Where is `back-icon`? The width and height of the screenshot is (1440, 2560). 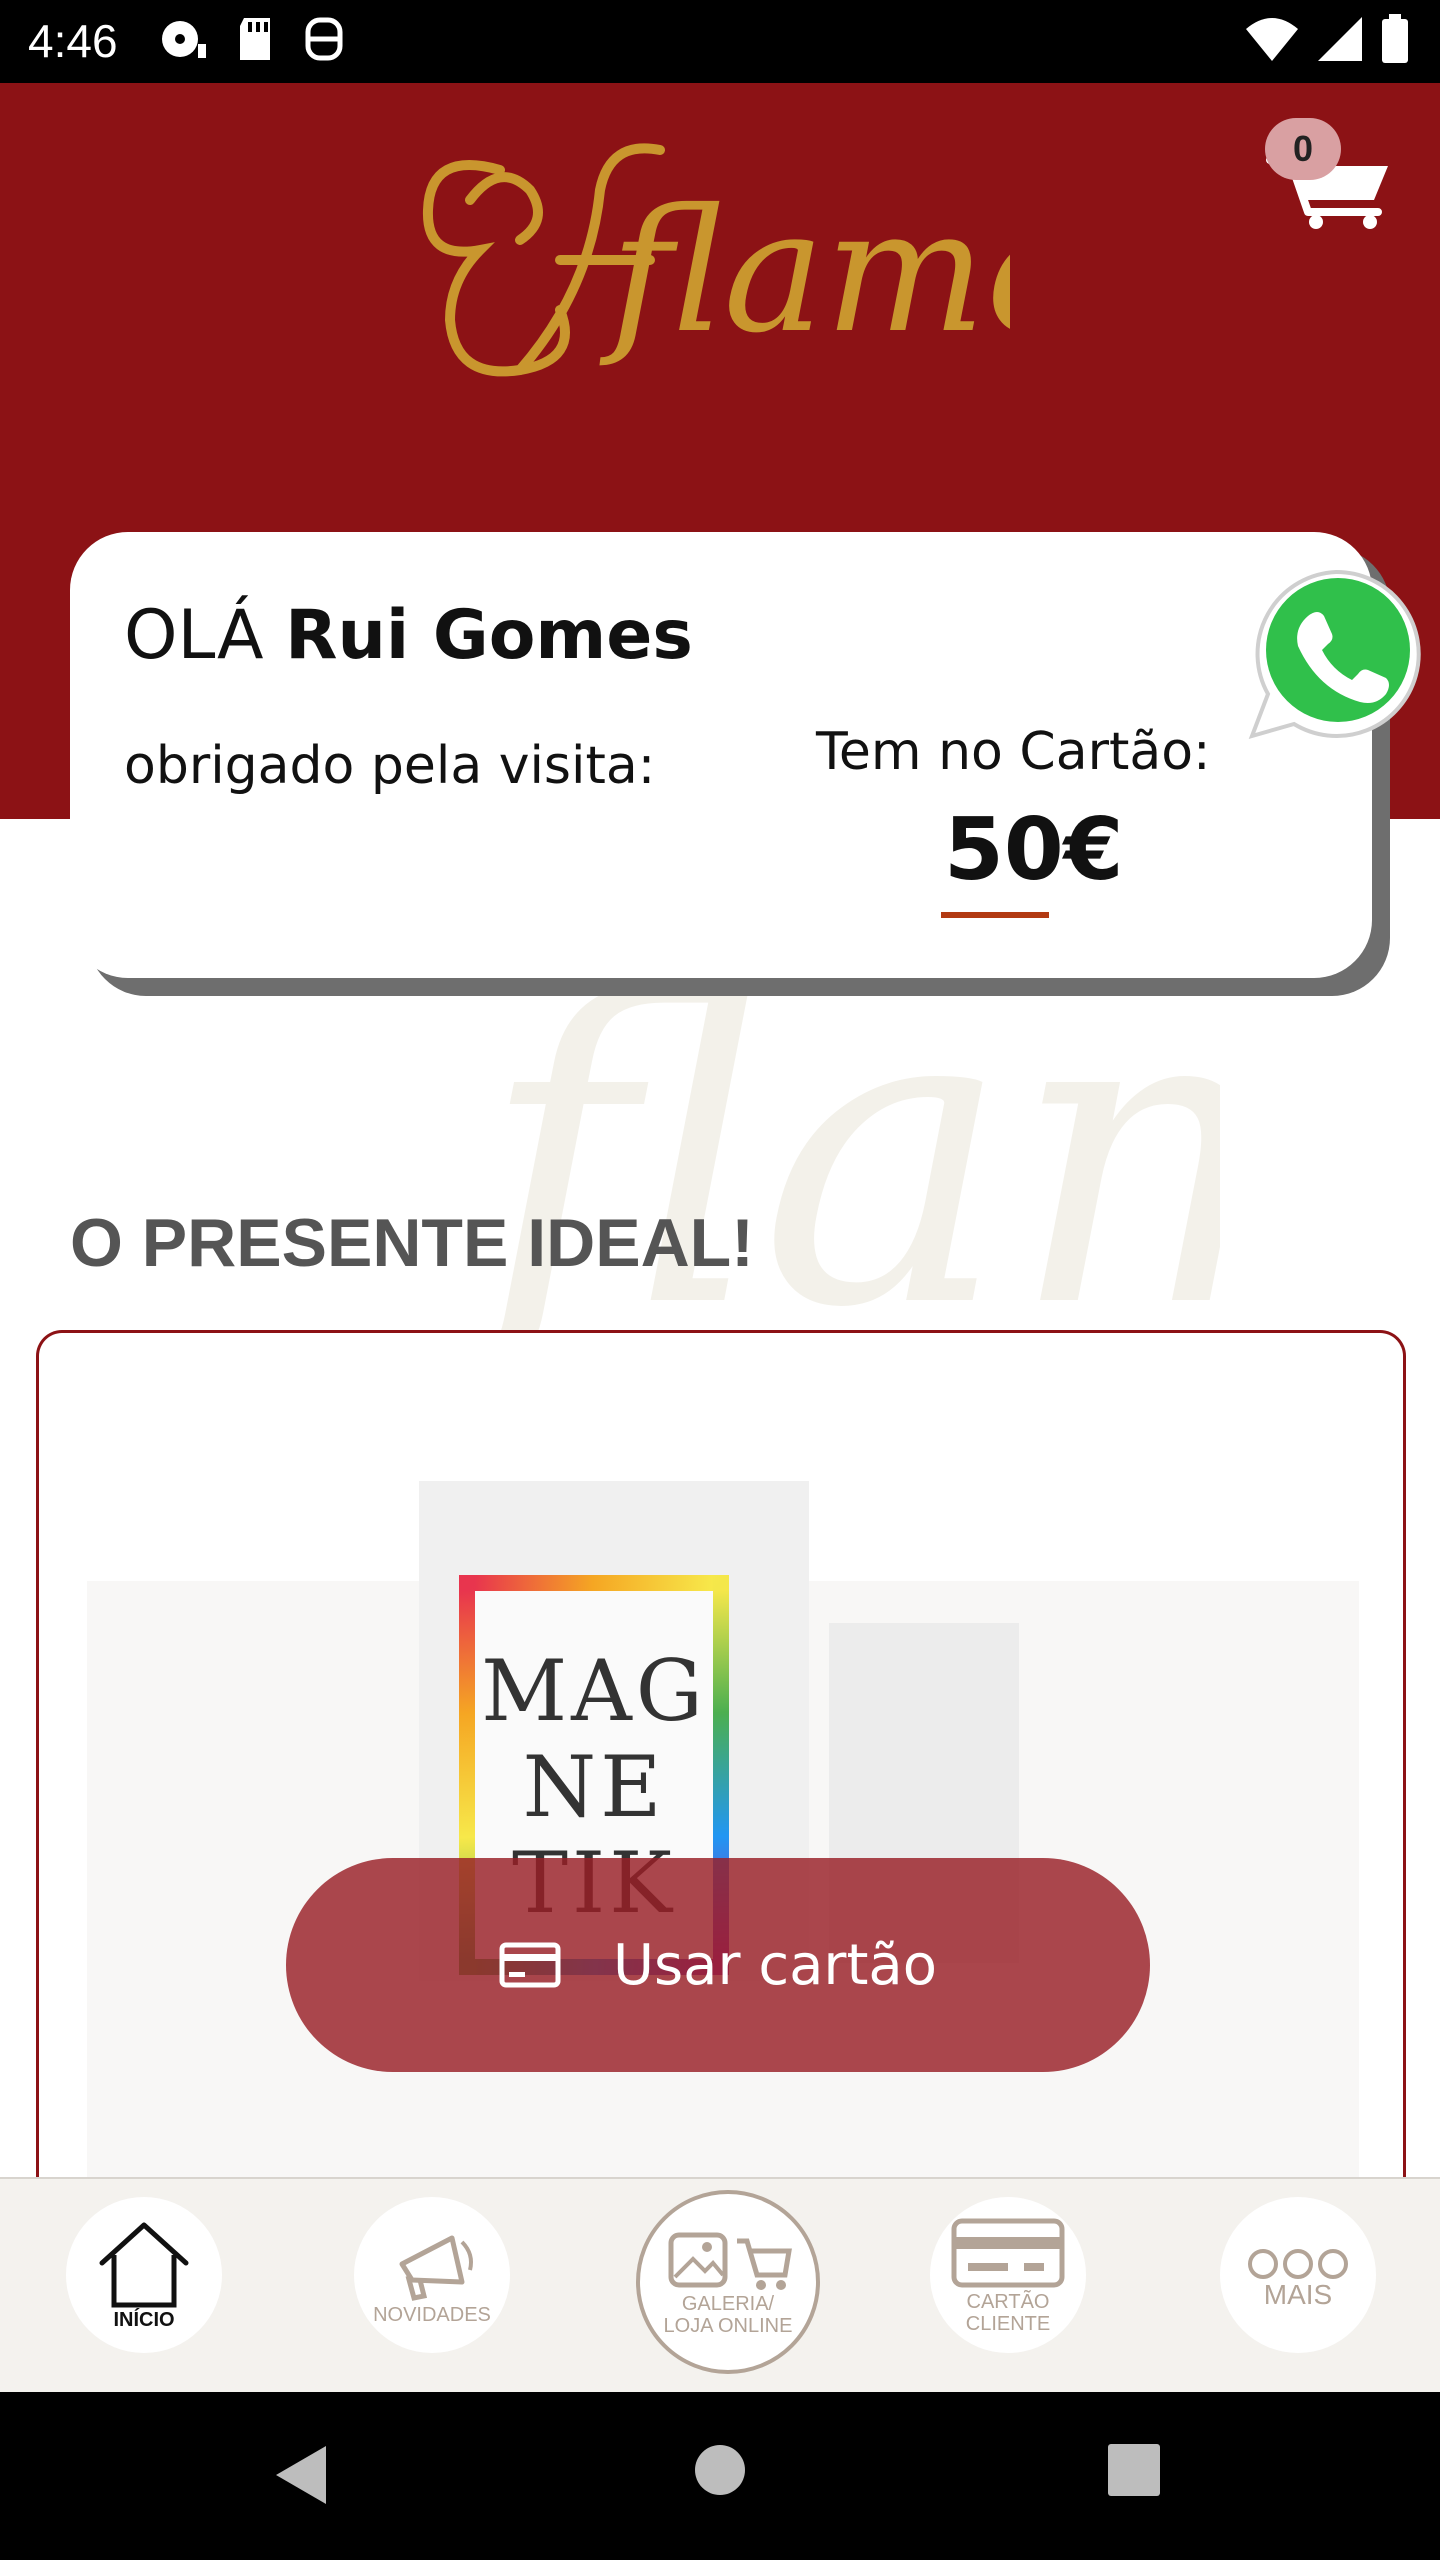
back-icon is located at coordinates (300, 2475).